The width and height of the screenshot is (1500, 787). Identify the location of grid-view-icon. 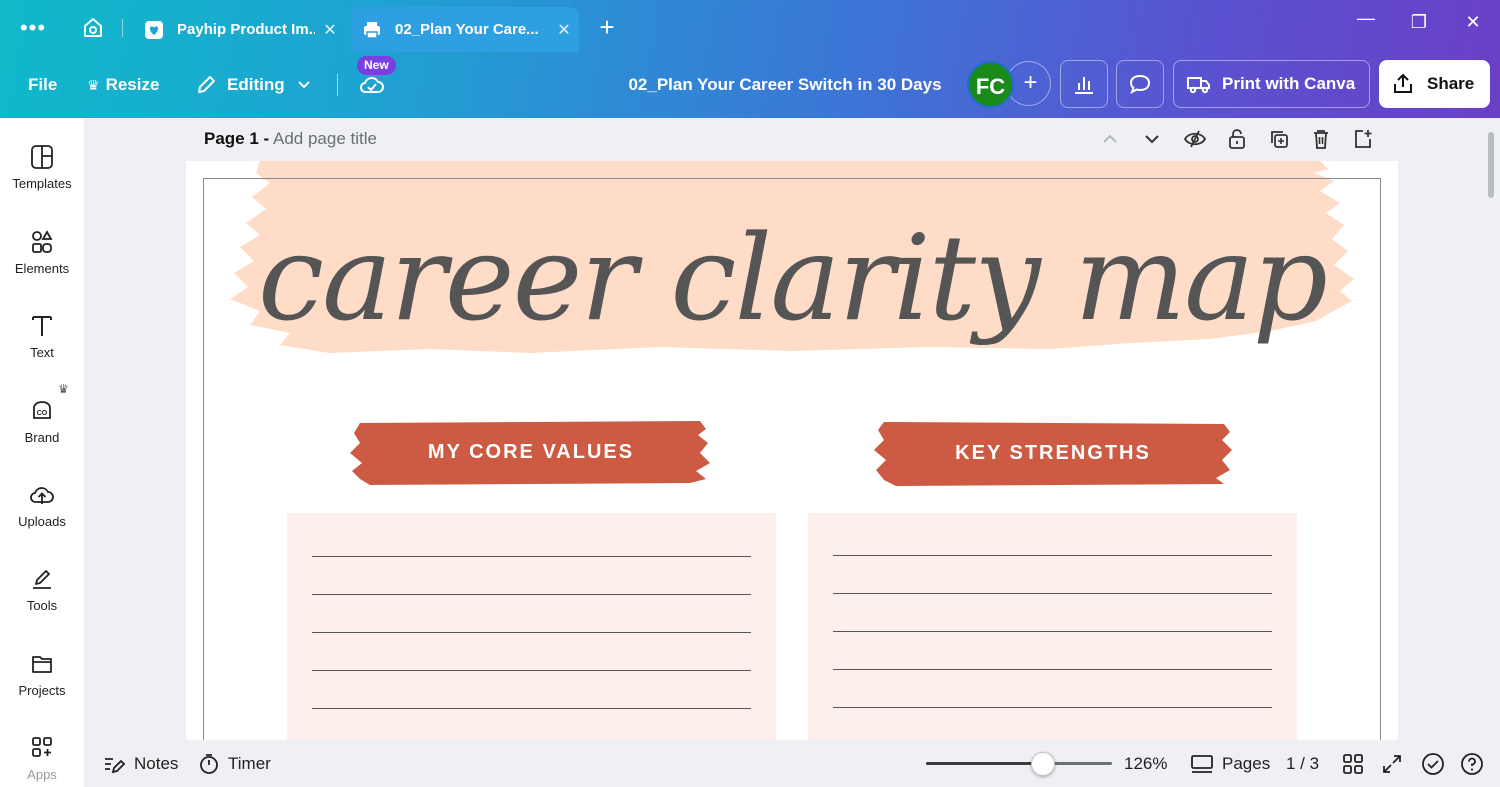
(1353, 763).